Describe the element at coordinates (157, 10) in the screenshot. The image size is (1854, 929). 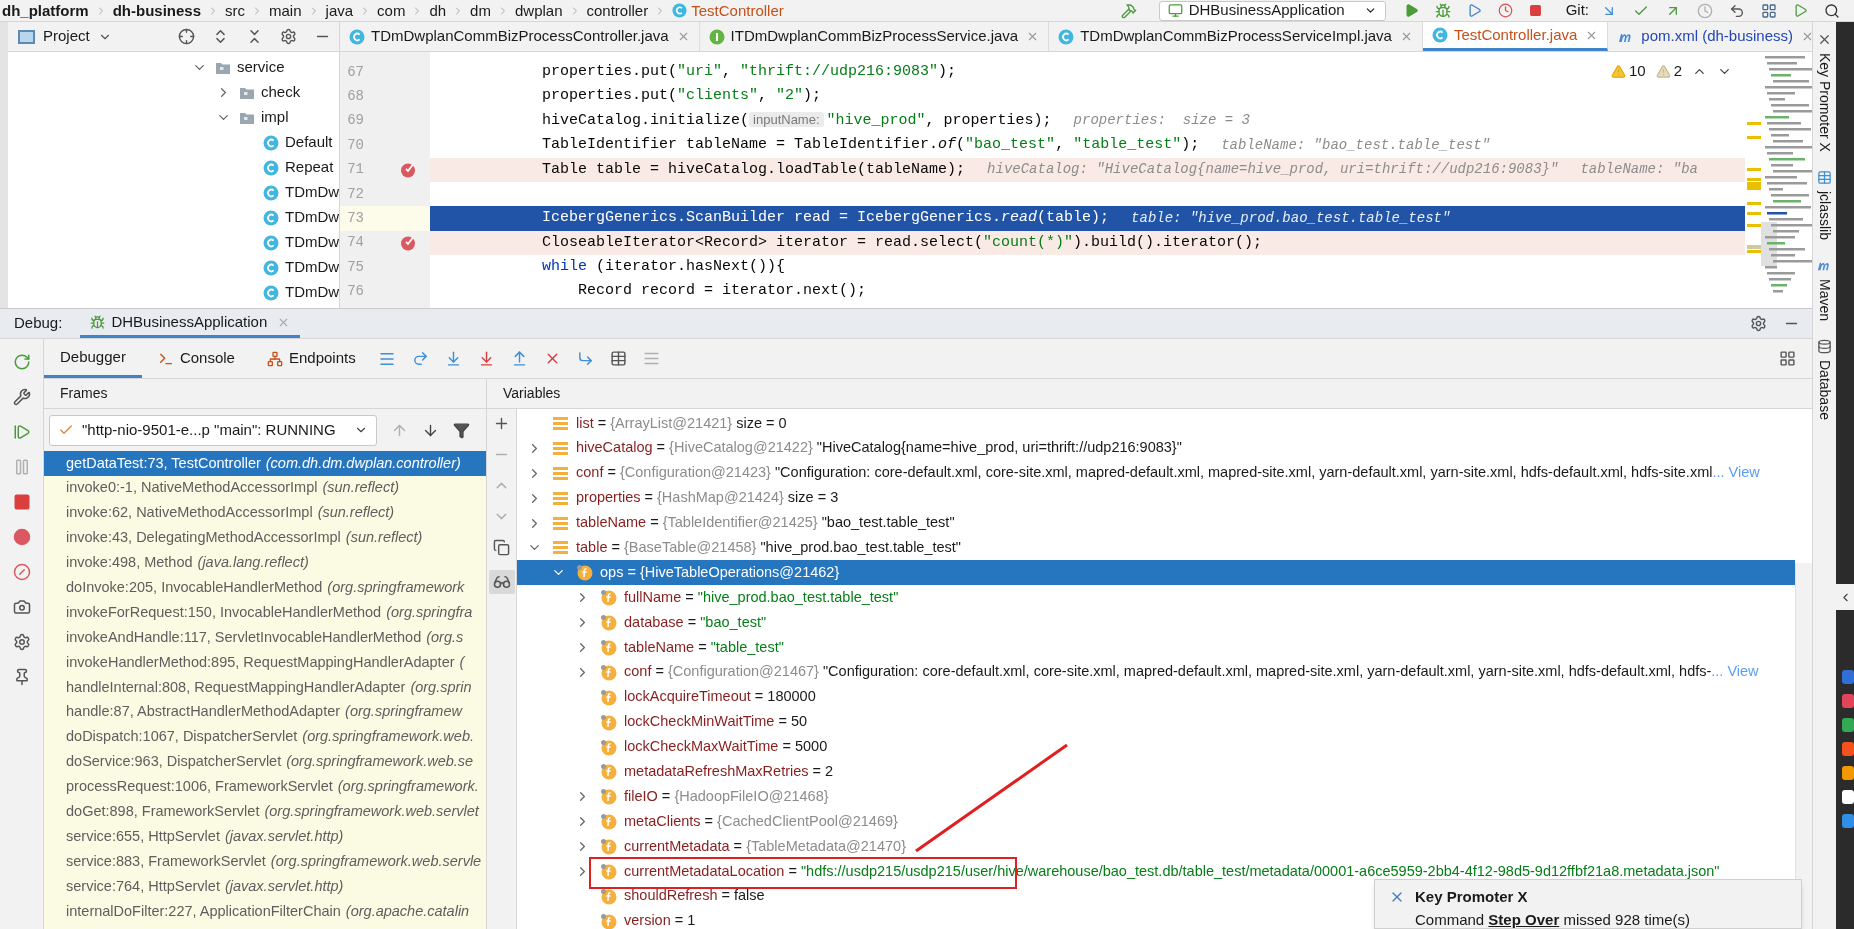
I see `breadcrumb-item: dh-business` at that location.